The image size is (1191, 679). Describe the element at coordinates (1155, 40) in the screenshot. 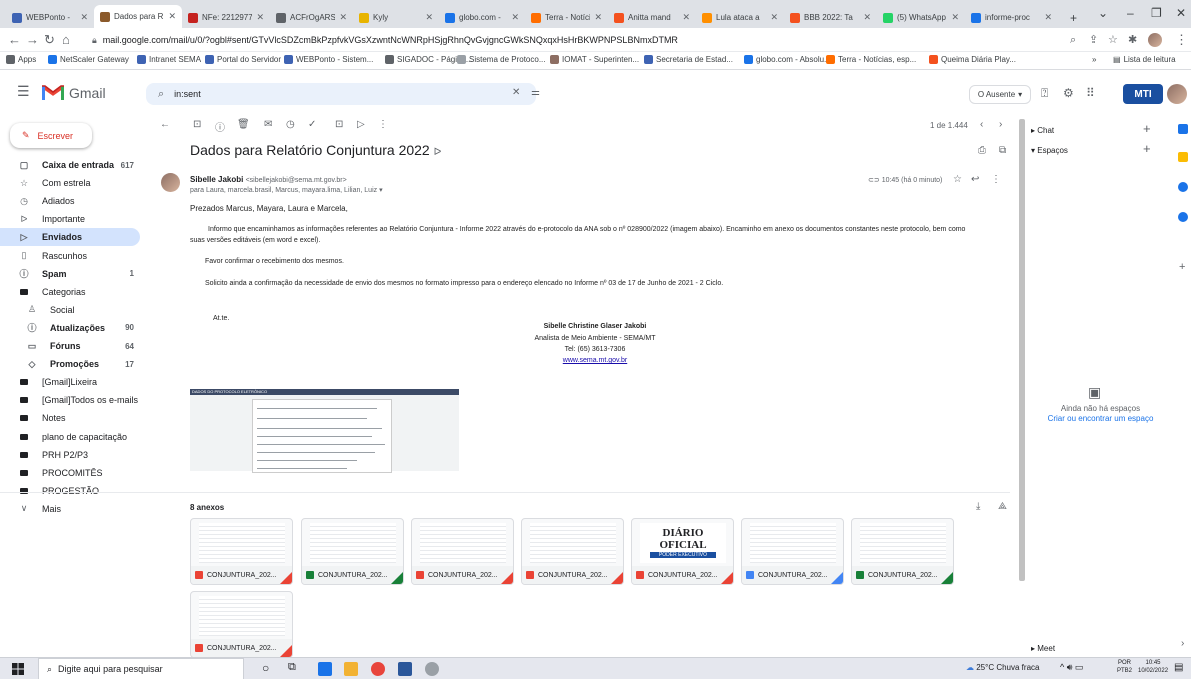

I see `profile-avatar` at that location.